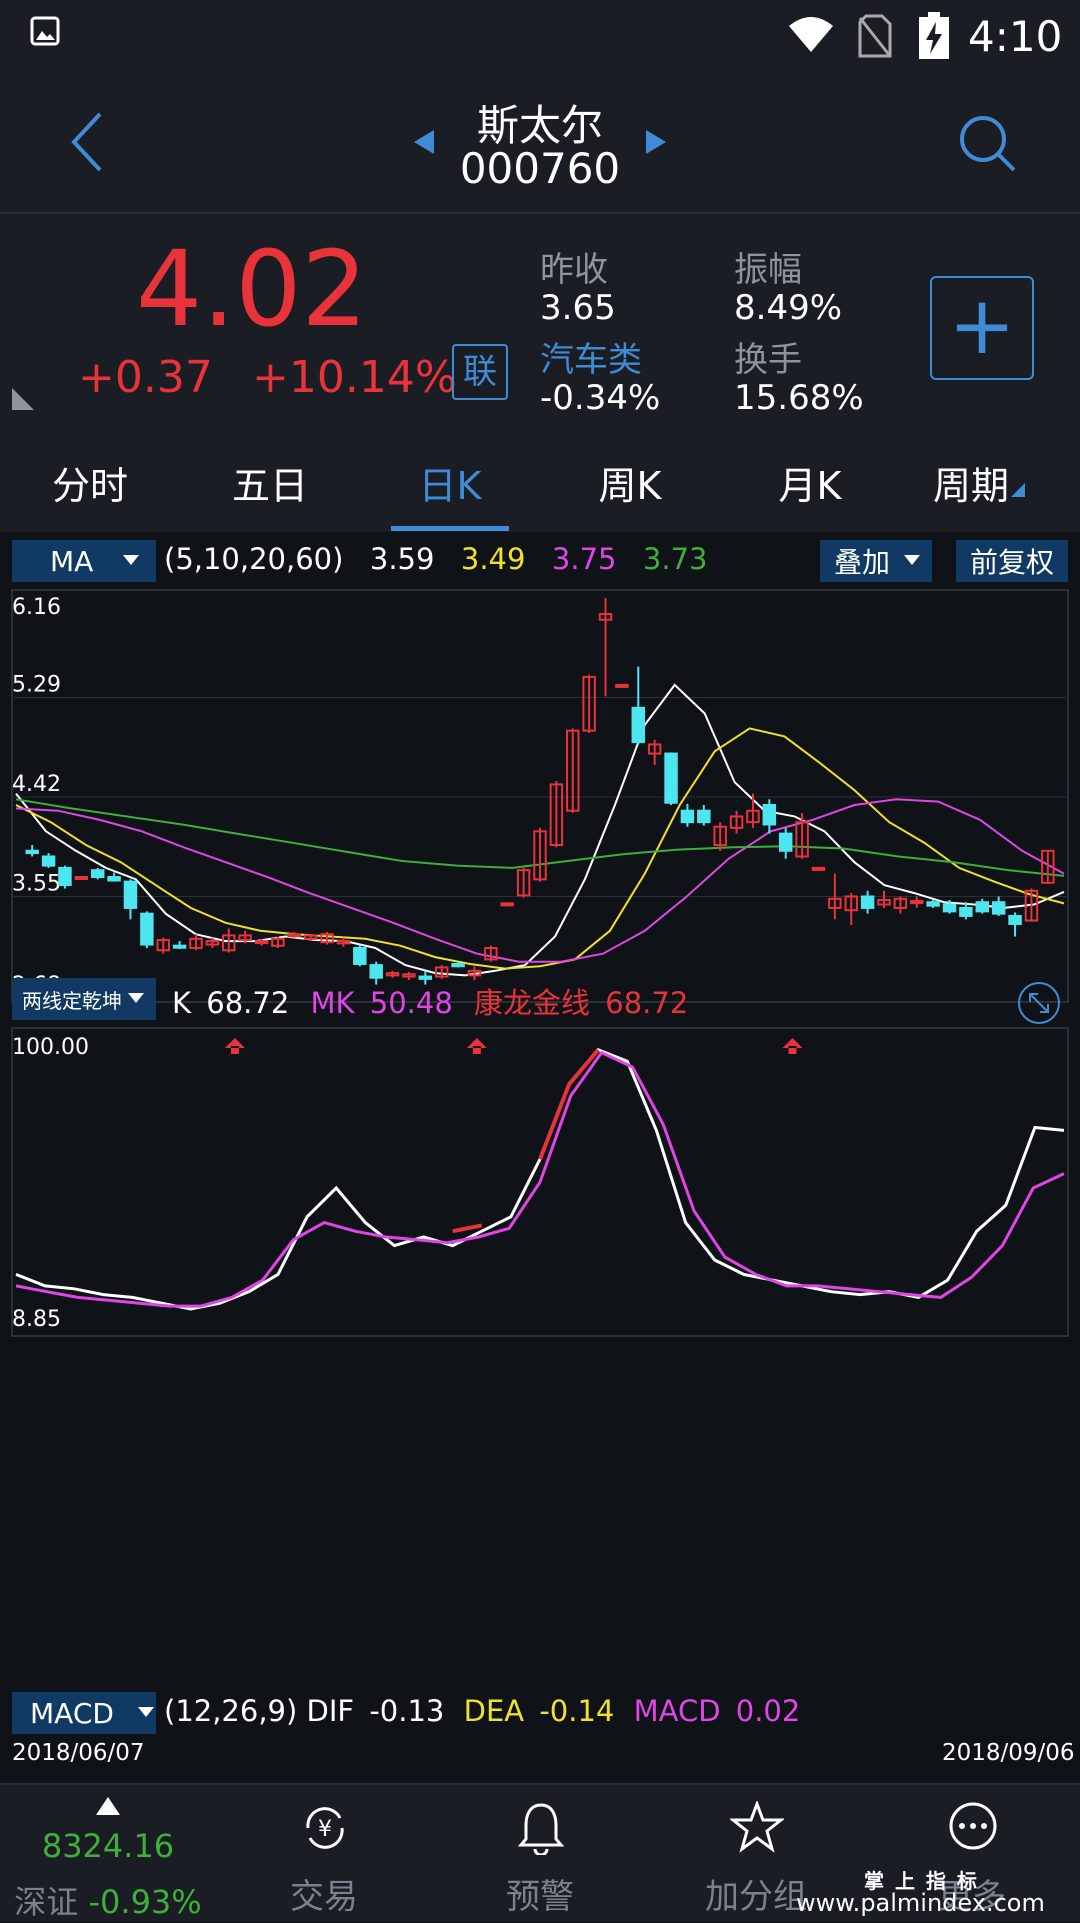 The width and height of the screenshot is (1080, 1923). I want to click on bell-icon, so click(541, 1829).